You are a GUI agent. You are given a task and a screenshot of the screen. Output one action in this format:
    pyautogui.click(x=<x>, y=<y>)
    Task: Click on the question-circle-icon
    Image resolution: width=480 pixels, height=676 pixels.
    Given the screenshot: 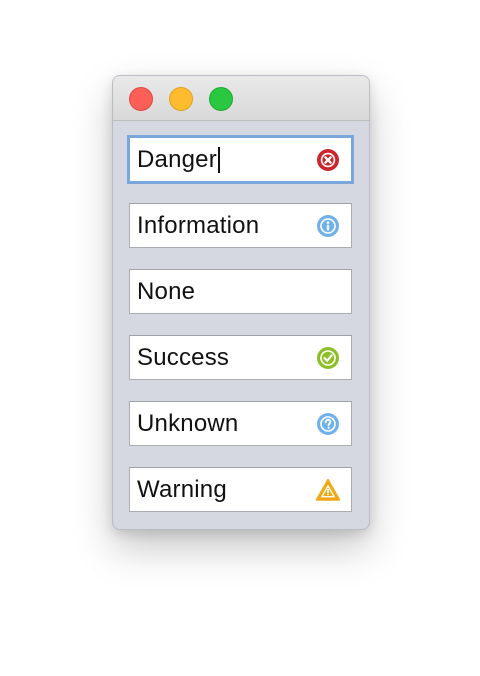 What is the action you would take?
    pyautogui.click(x=328, y=424)
    